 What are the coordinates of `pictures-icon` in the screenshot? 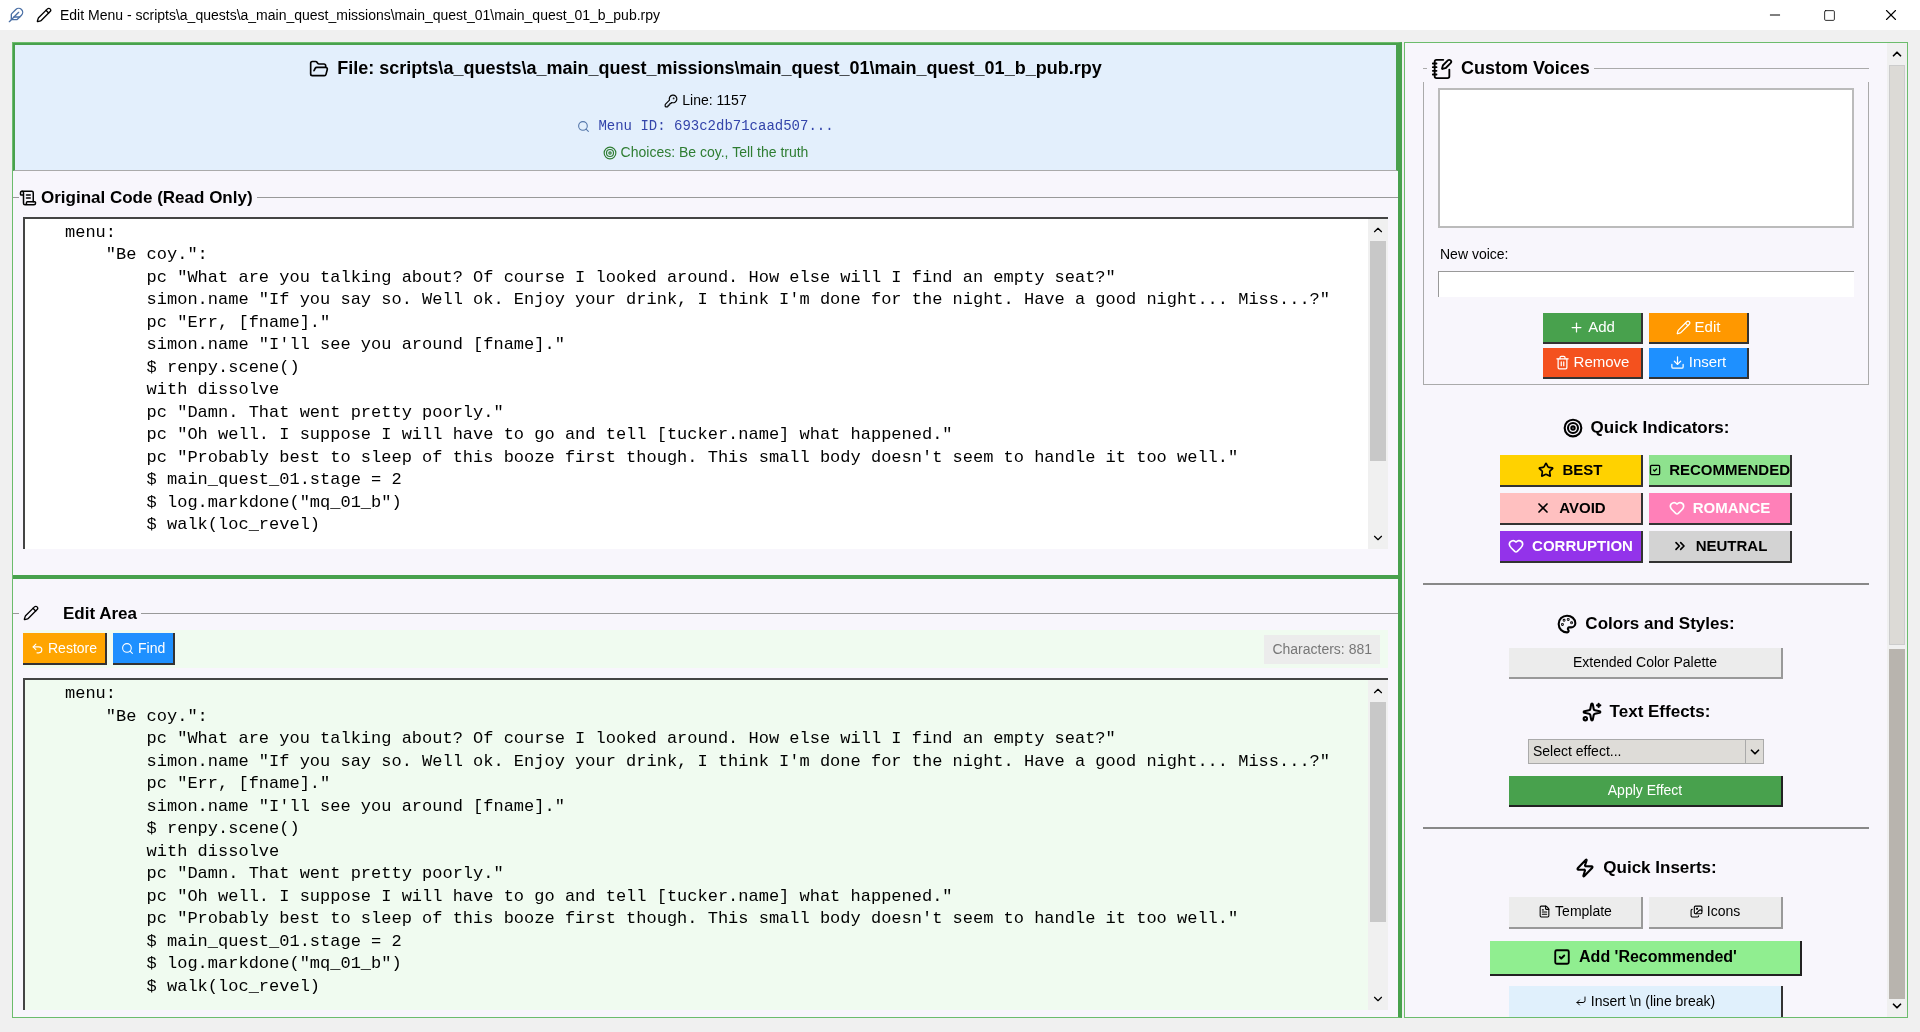 It's located at (1696, 912).